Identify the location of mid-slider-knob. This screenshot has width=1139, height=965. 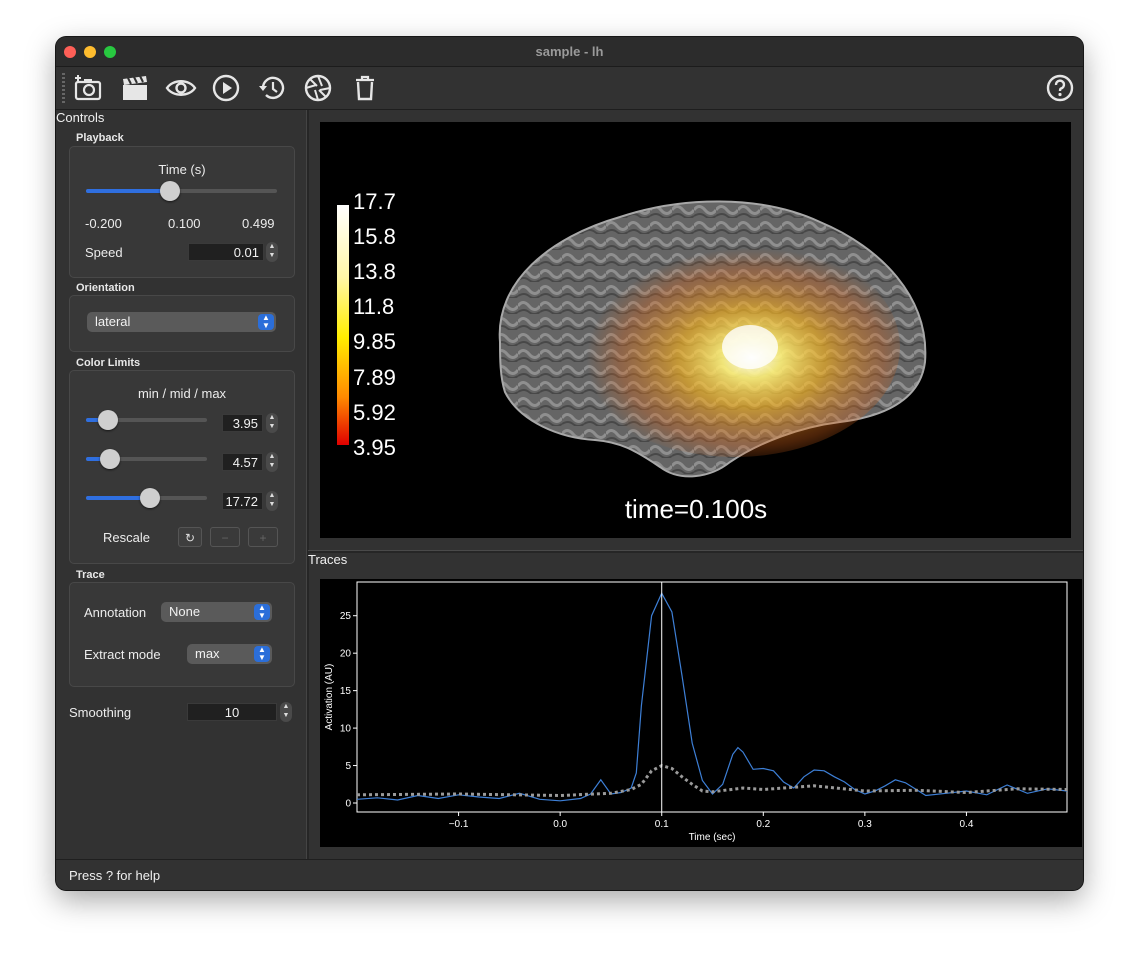
(110, 459).